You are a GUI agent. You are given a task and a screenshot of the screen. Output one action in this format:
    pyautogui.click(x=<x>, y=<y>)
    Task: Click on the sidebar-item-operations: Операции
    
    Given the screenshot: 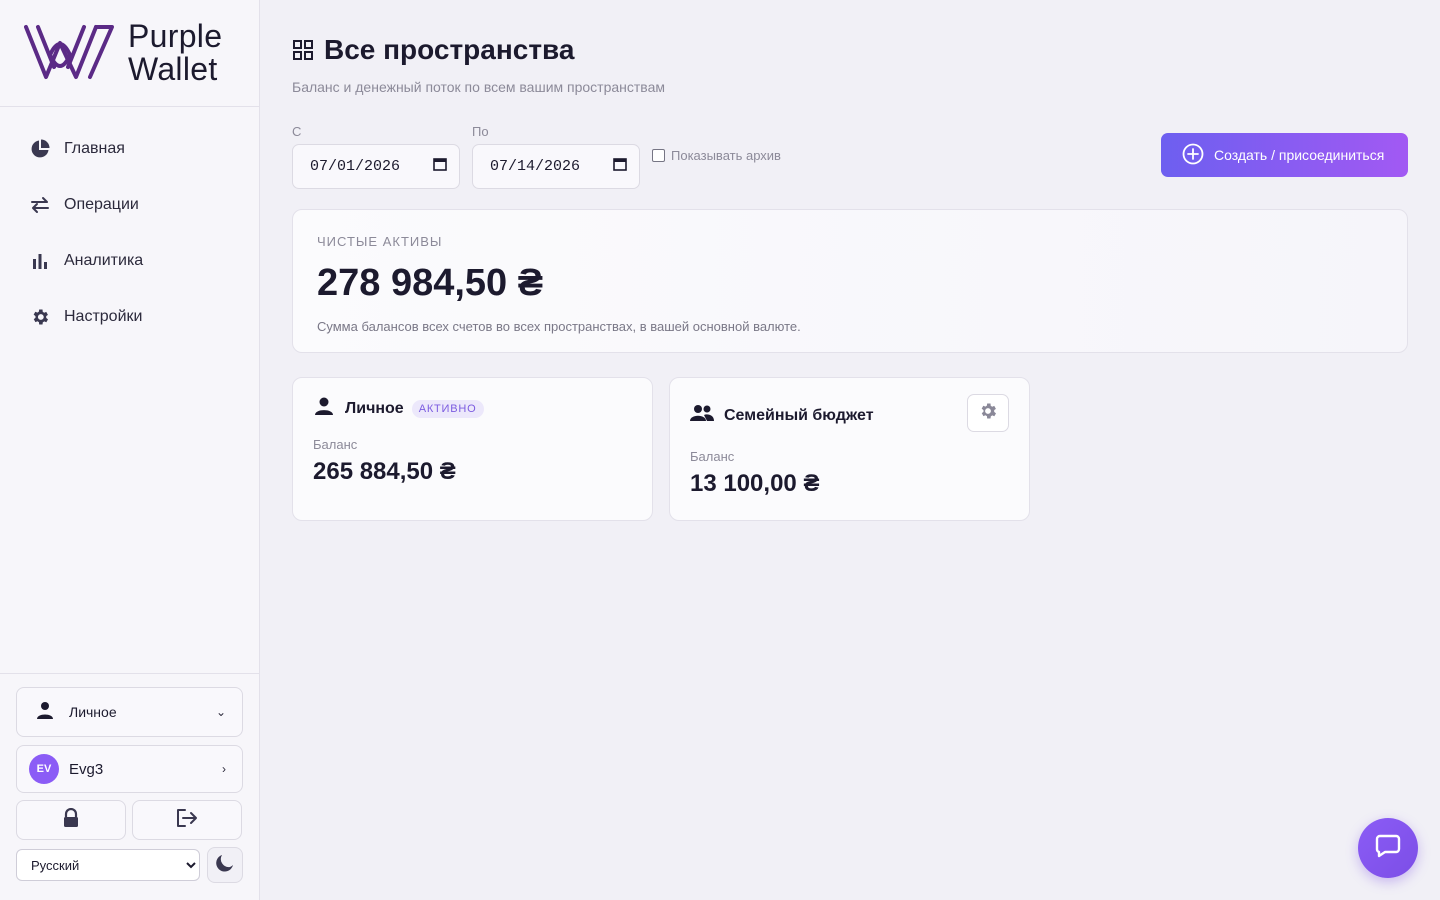 What is the action you would take?
    pyautogui.click(x=129, y=205)
    